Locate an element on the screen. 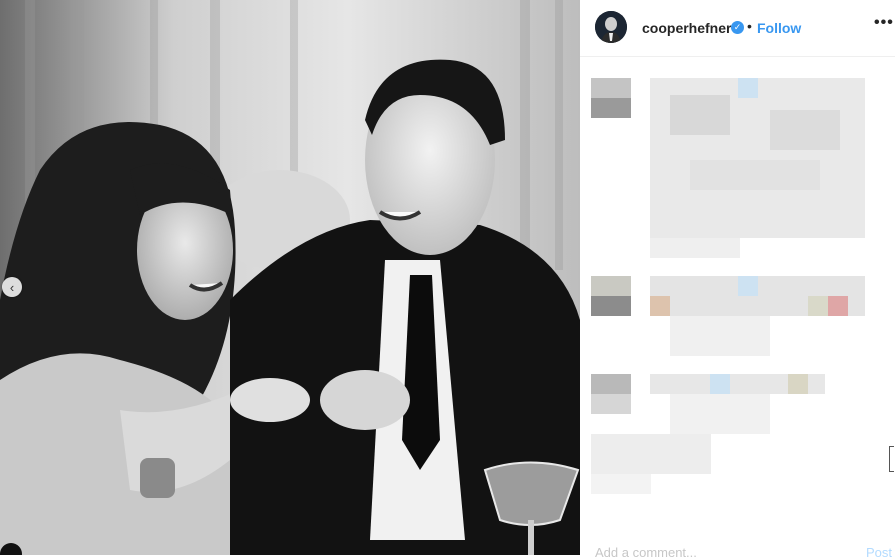 This screenshot has width=895, height=560. follow-button: Follow is located at coordinates (779, 28).